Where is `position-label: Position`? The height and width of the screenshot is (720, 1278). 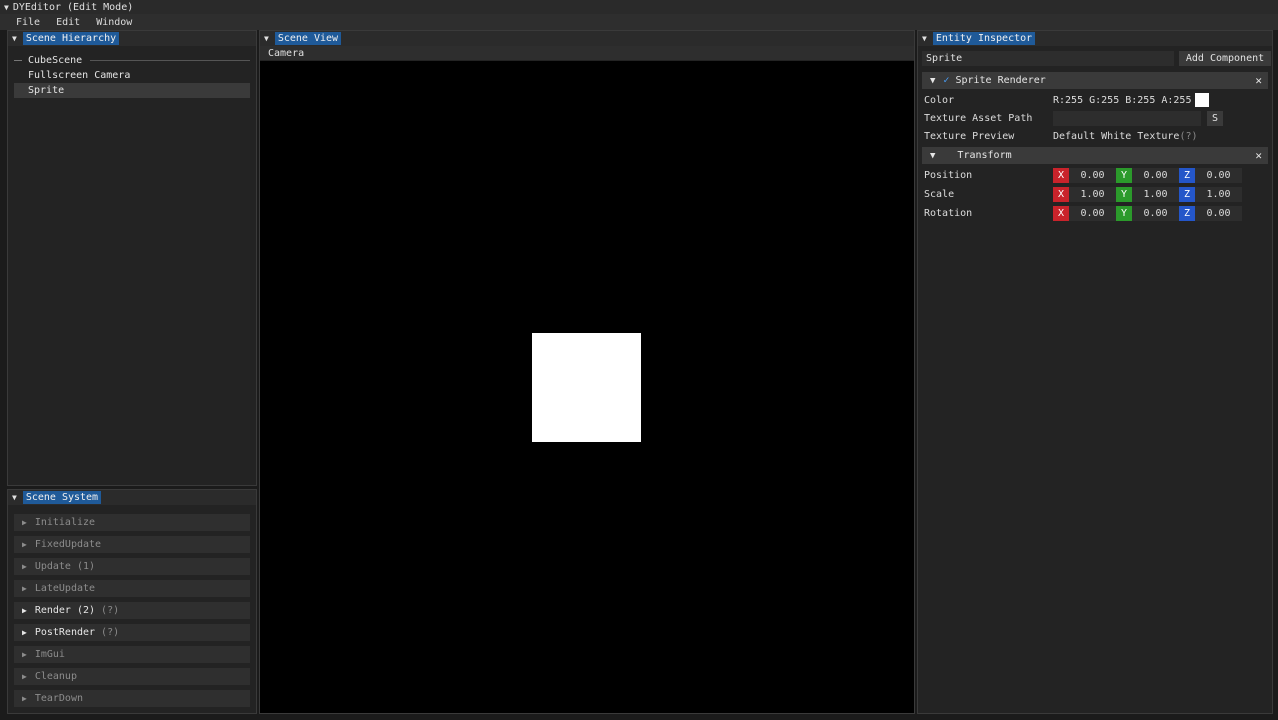 position-label: Position is located at coordinates (948, 175).